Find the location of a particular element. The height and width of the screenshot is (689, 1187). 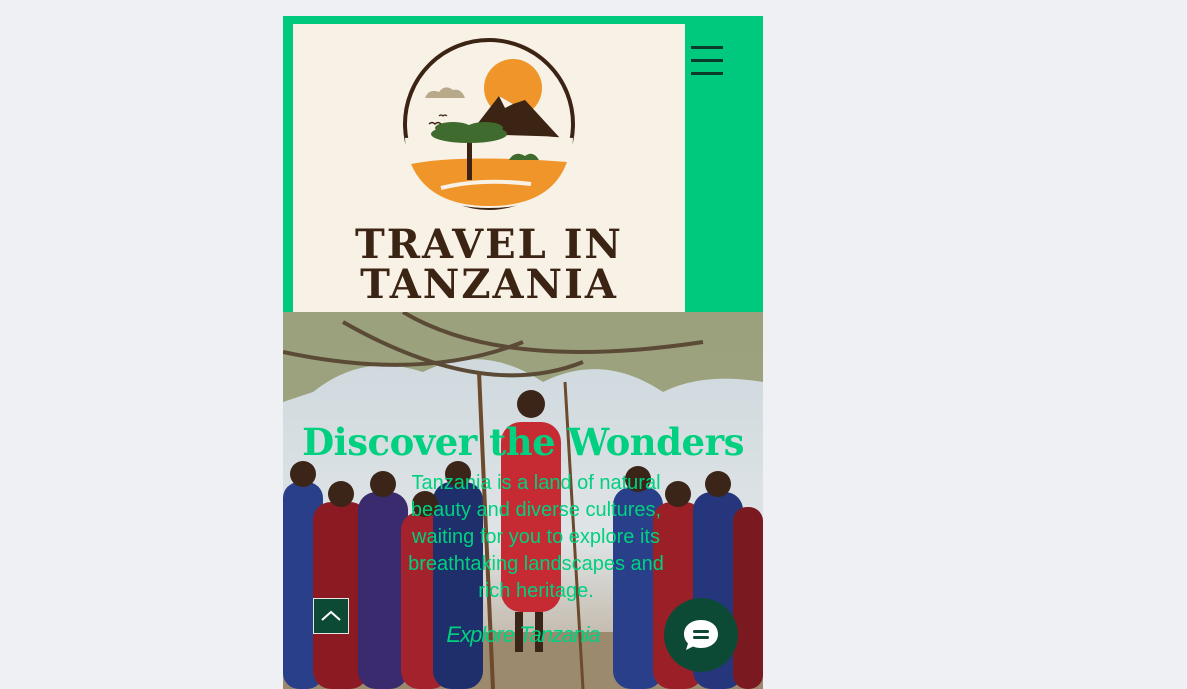

chat-bubble-icon is located at coordinates (701, 635).